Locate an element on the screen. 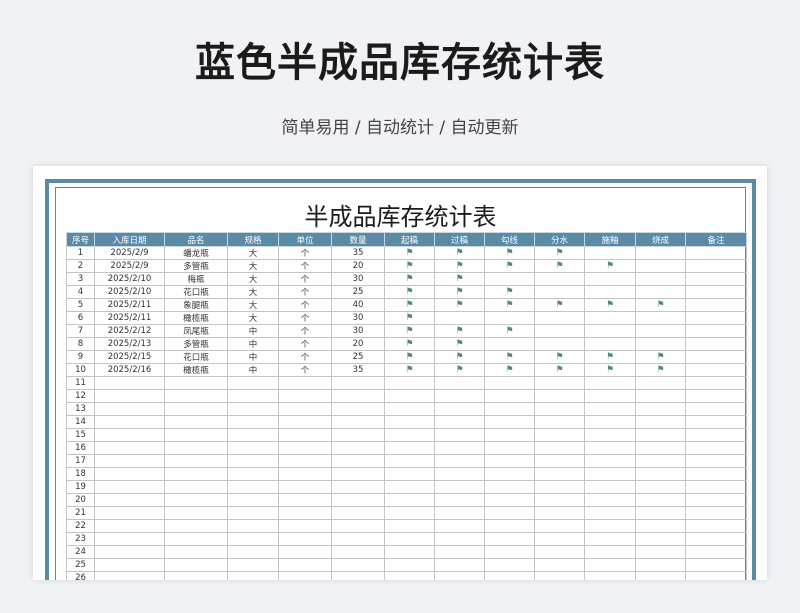  table-cell: 2 is located at coordinates (80, 266).